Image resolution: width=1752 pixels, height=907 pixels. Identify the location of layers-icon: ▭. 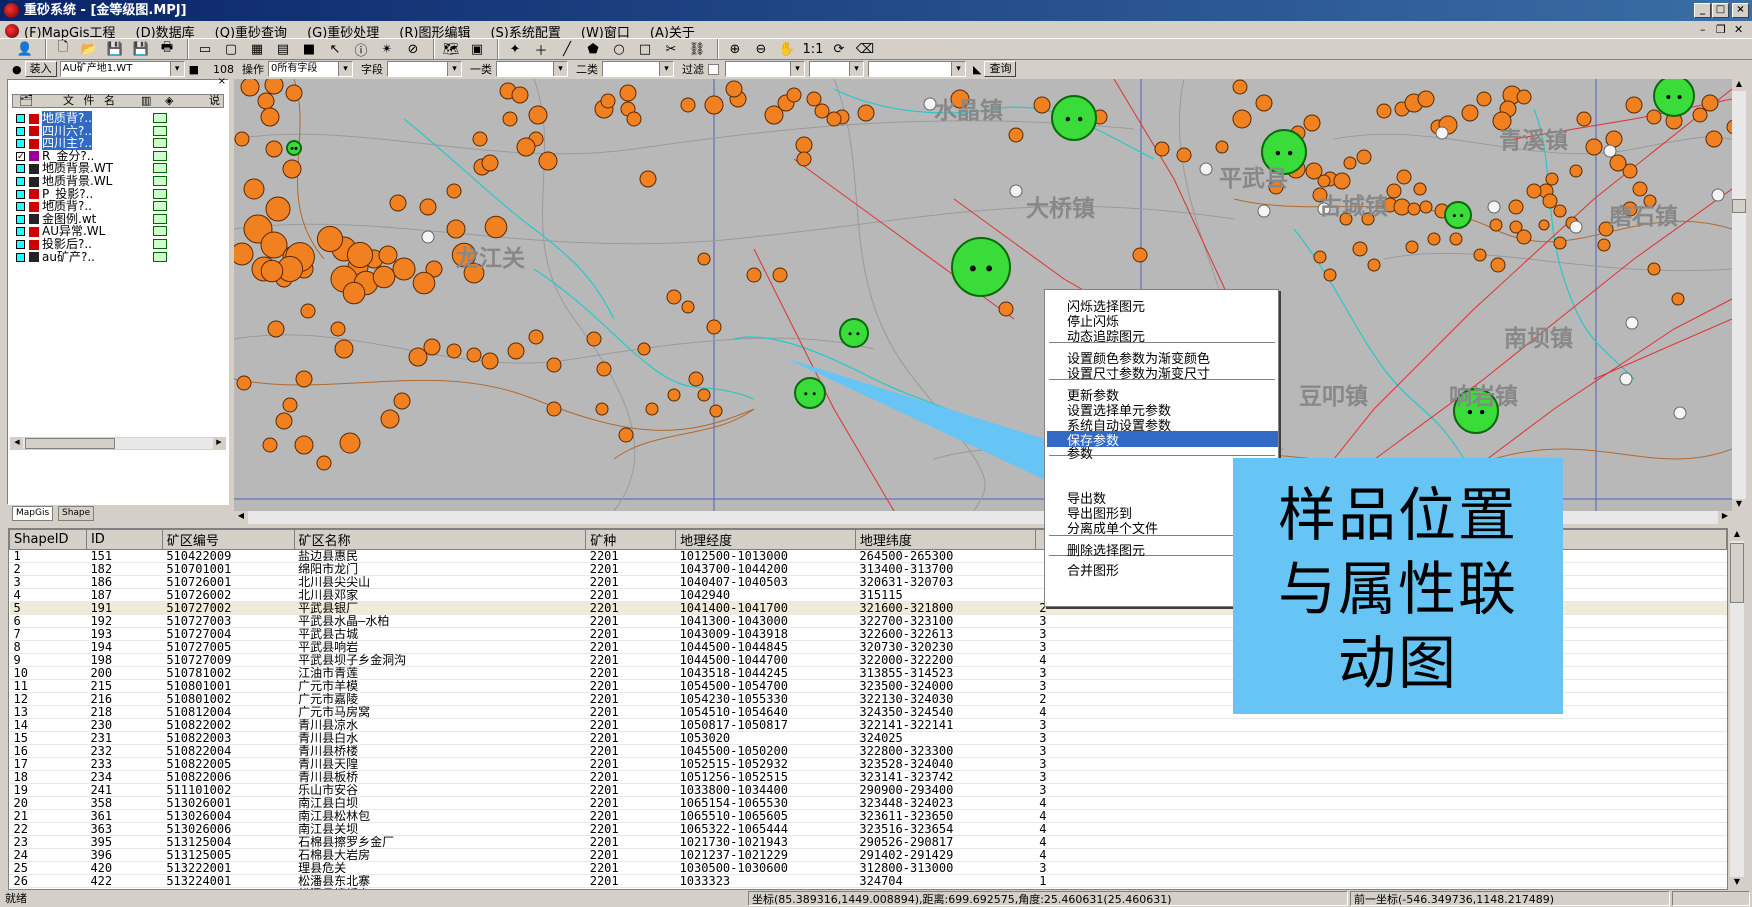
(205, 49).